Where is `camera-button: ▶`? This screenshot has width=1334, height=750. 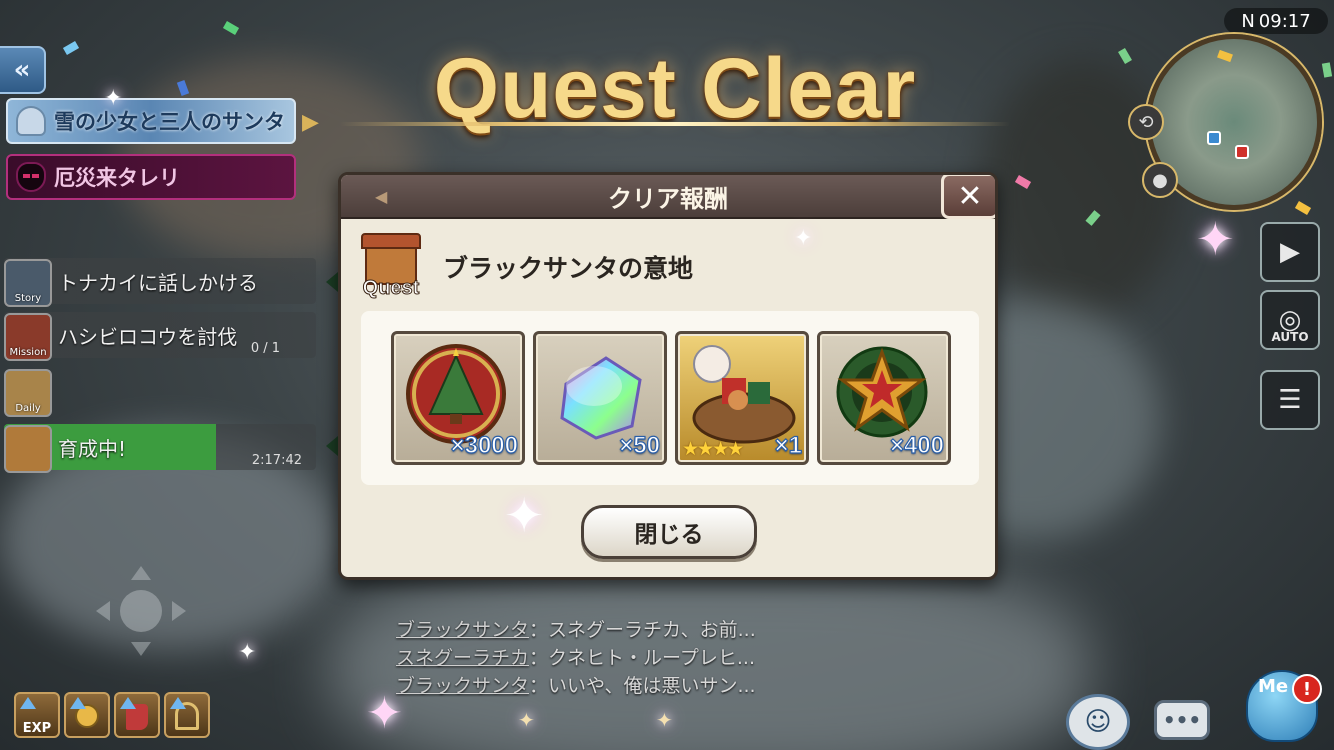 camera-button: ▶ is located at coordinates (1290, 252).